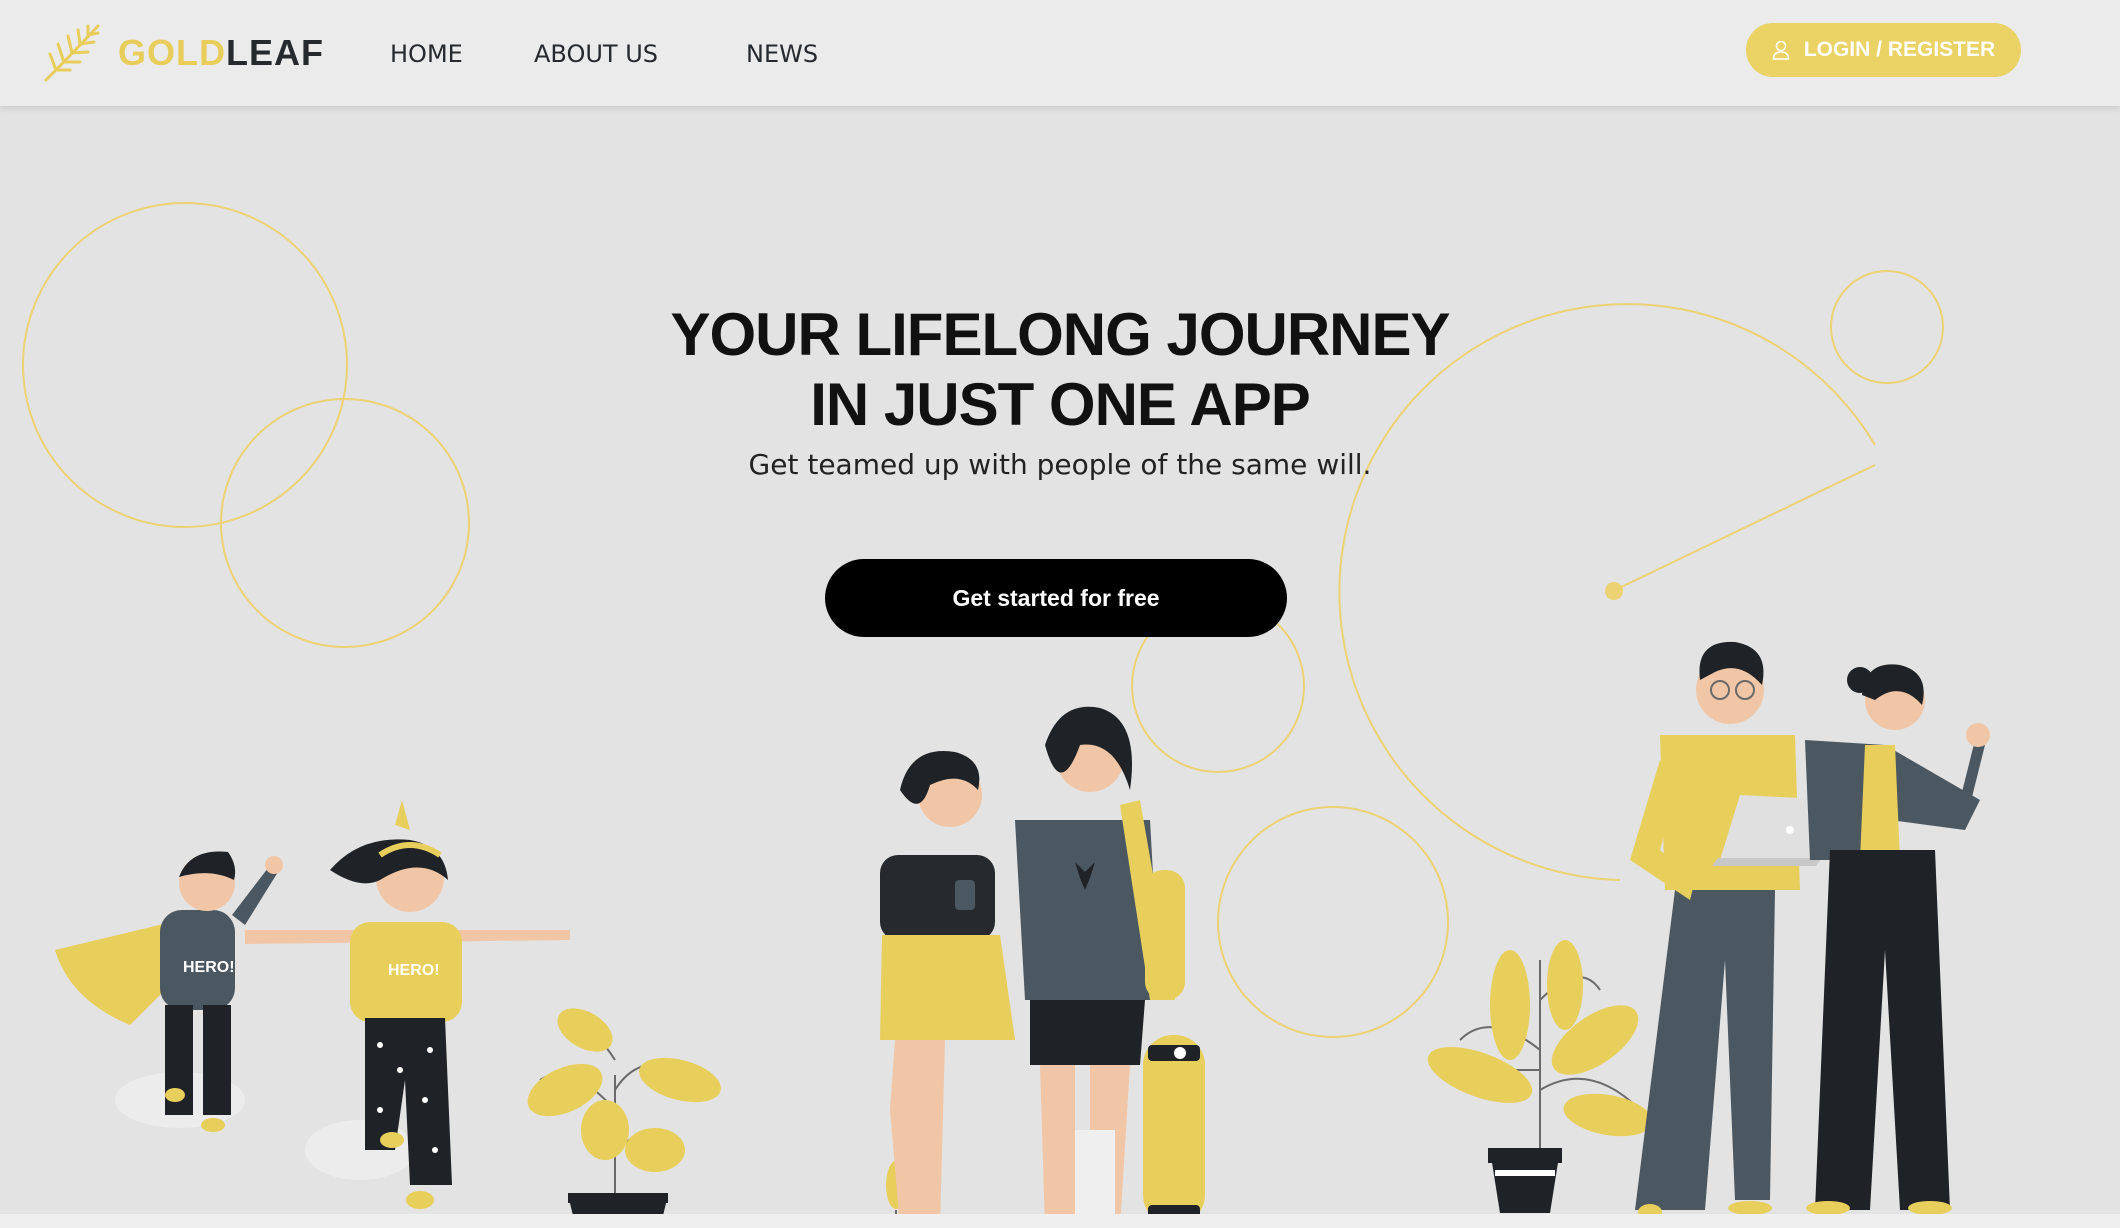  I want to click on nav-link-home: HOME, so click(426, 54).